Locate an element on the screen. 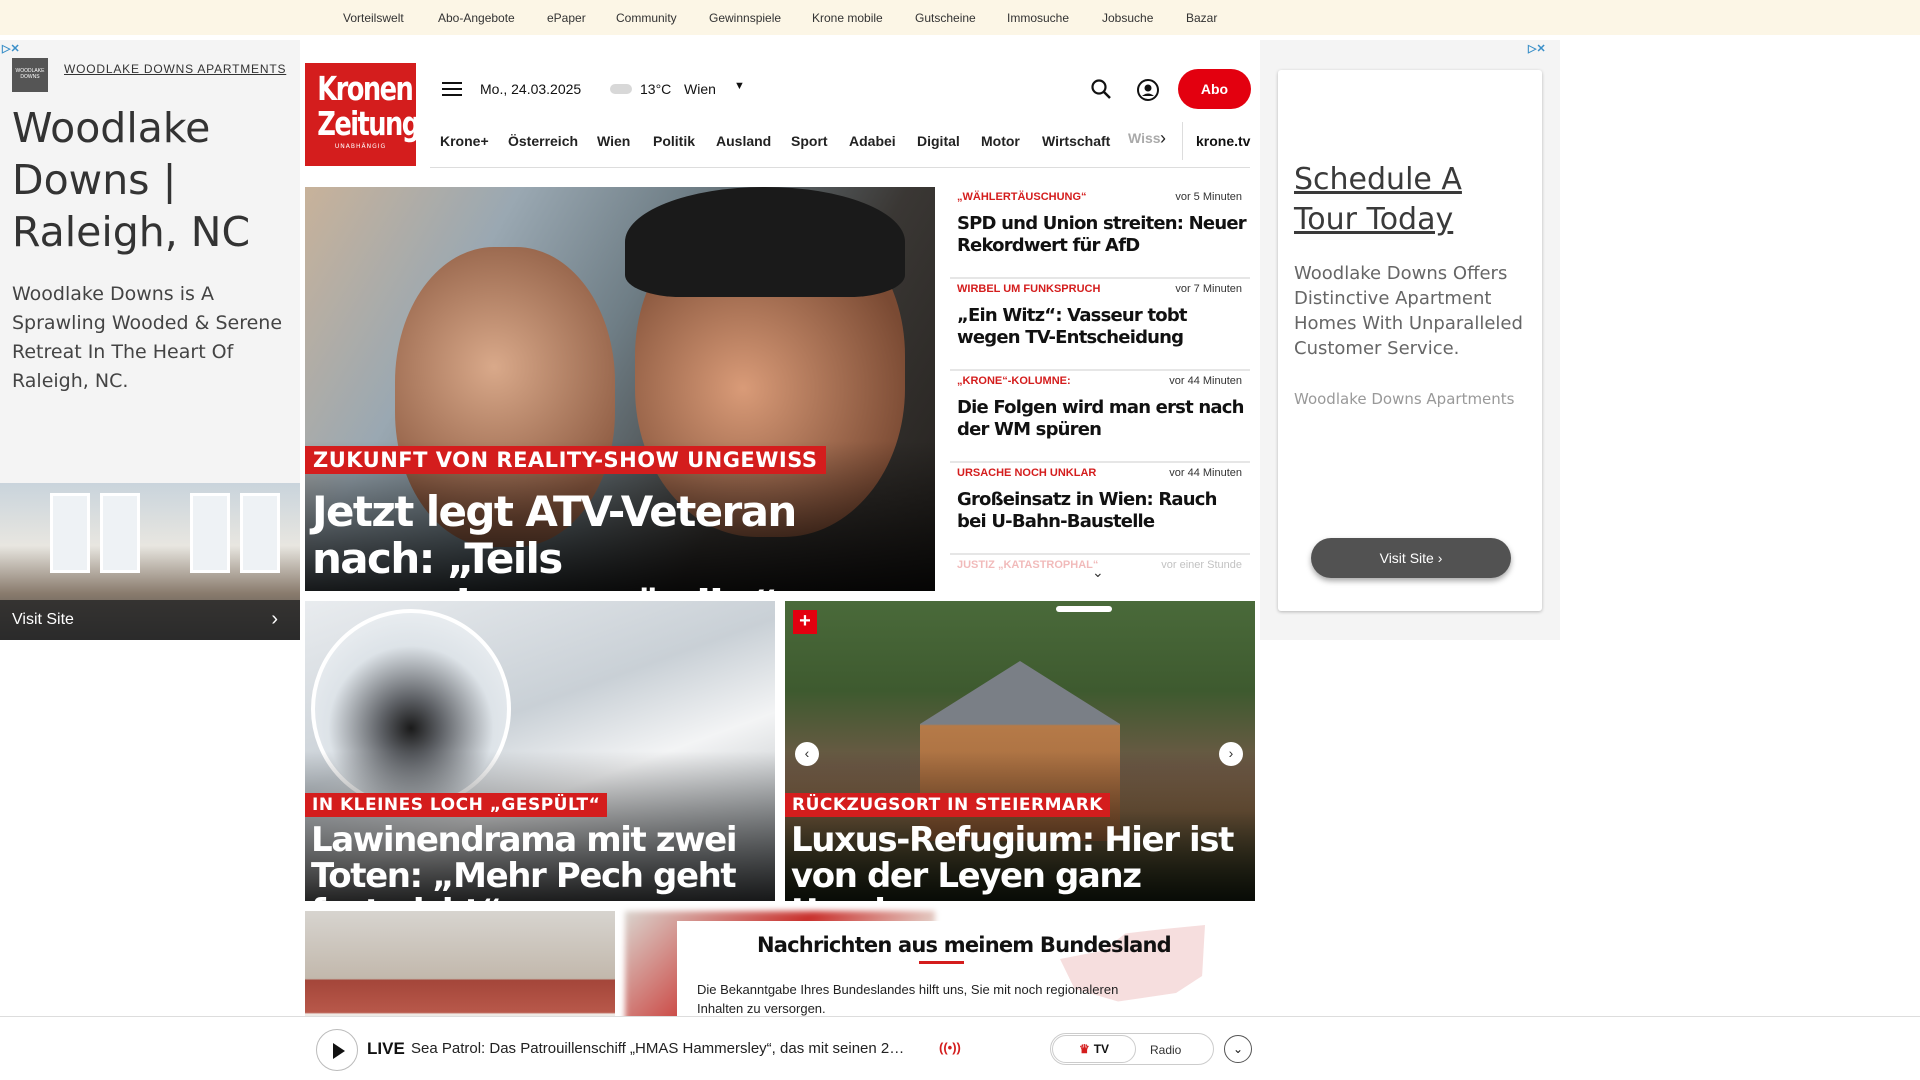 This screenshot has width=1920, height=1080. carousel-indicator is located at coordinates (1084, 609).